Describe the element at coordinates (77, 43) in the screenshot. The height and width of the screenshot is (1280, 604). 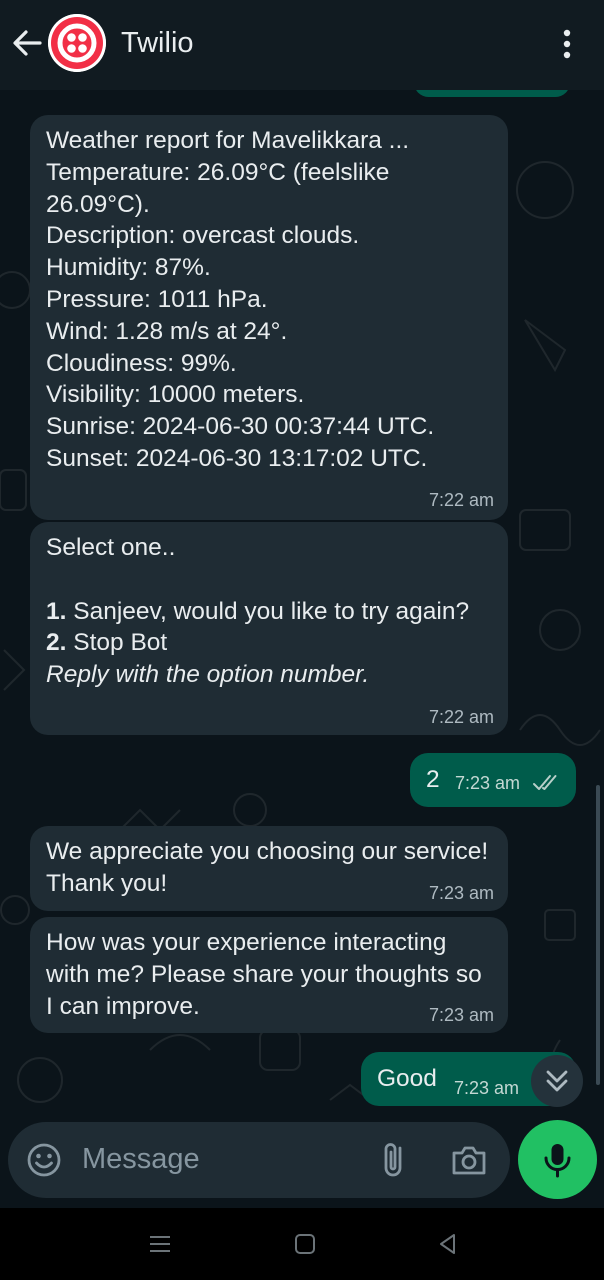
I see `avatar` at that location.